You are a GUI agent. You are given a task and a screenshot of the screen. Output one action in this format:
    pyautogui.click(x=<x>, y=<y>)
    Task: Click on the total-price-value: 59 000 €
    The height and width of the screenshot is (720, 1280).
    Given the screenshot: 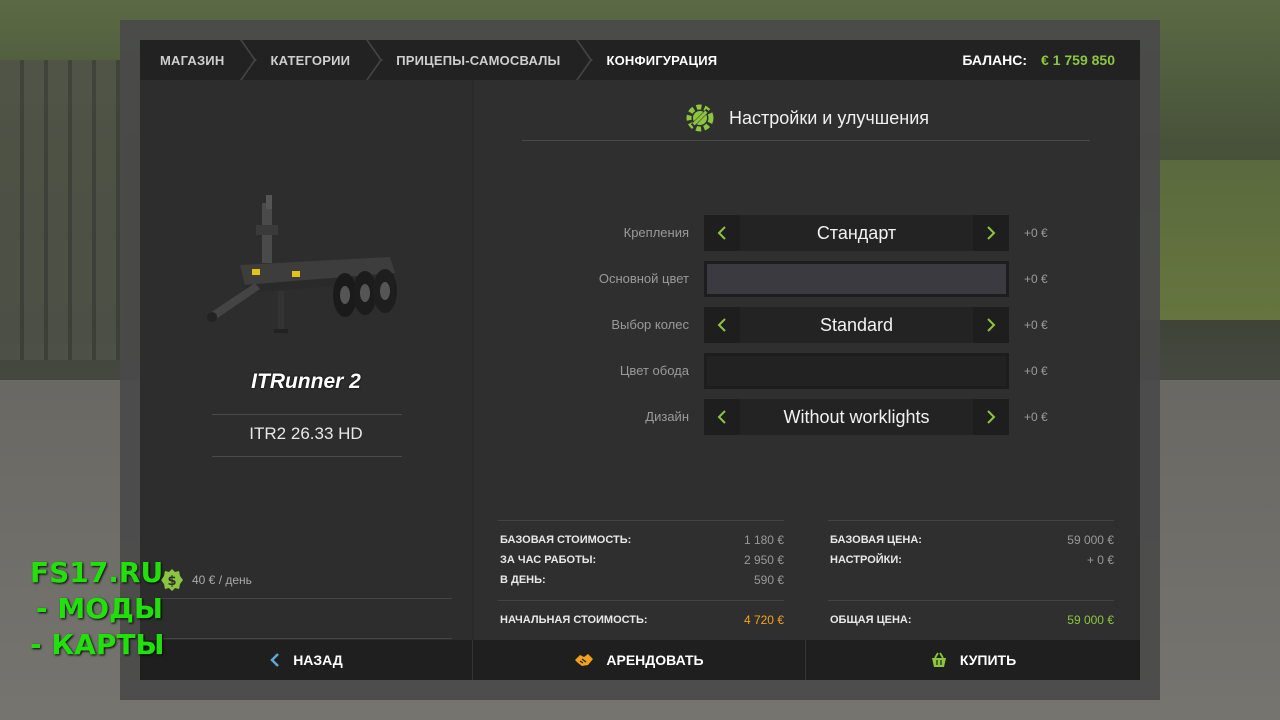 What is the action you would take?
    pyautogui.click(x=1090, y=620)
    